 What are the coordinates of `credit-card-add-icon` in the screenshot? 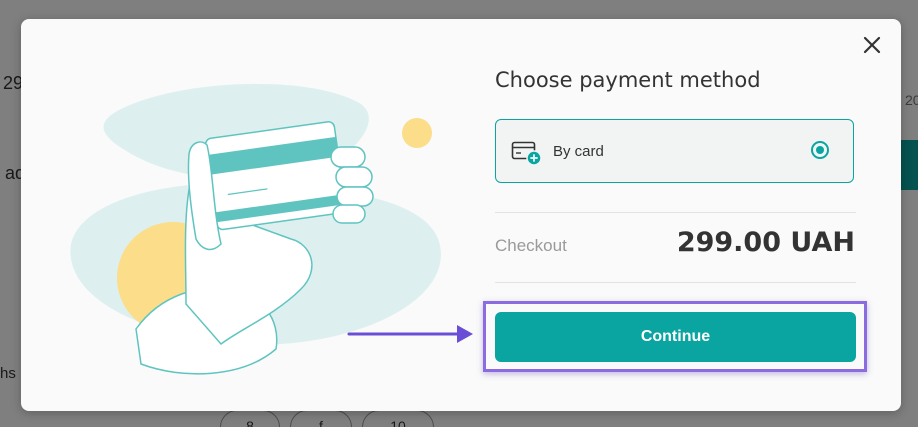 It's located at (526, 153).